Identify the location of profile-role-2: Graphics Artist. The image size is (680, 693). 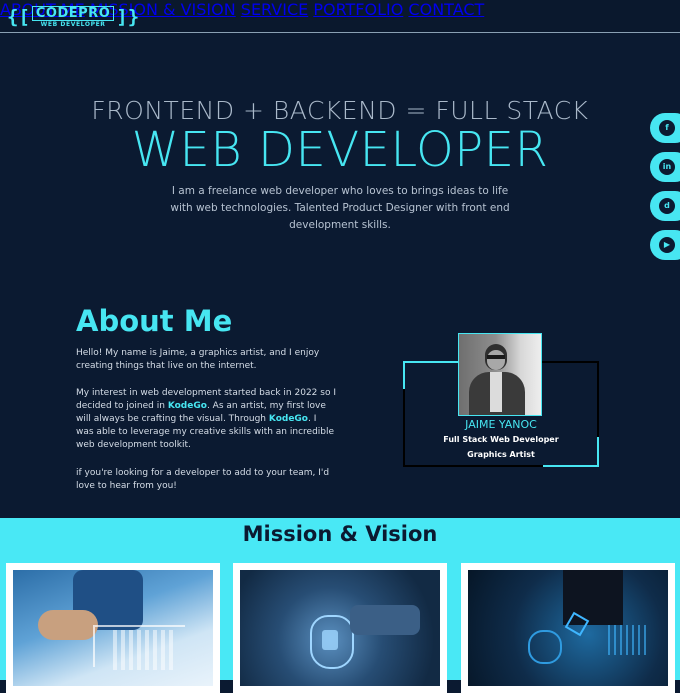
(501, 454).